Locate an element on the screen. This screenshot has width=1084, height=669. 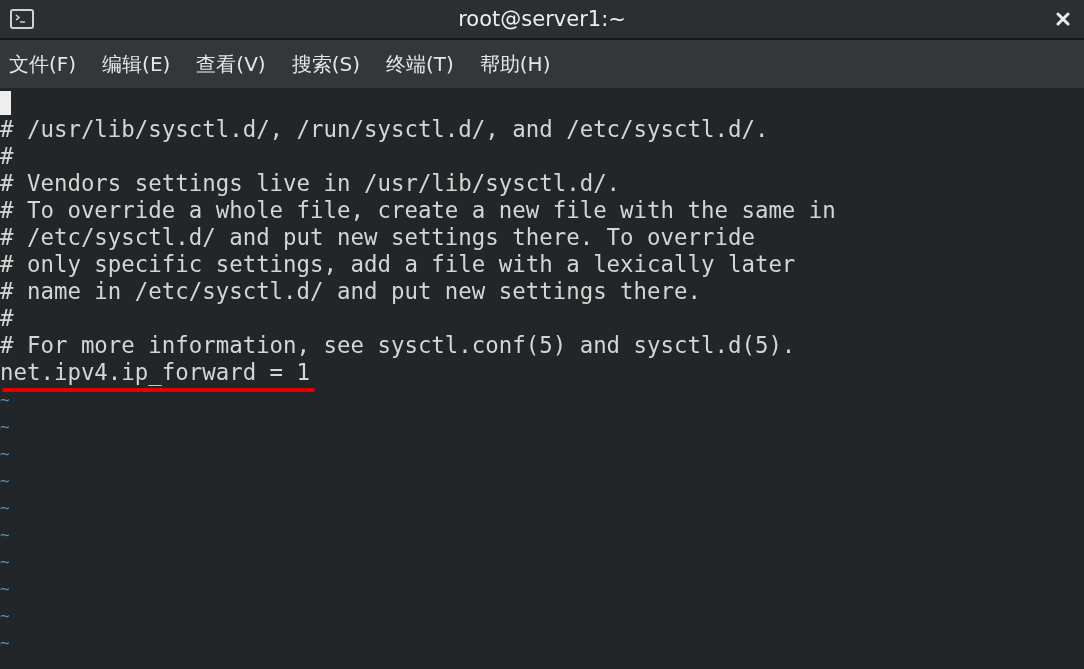
code-line: # For more information, see sysctl.conf(5) and sysctl.d(5). is located at coordinates (398, 345).